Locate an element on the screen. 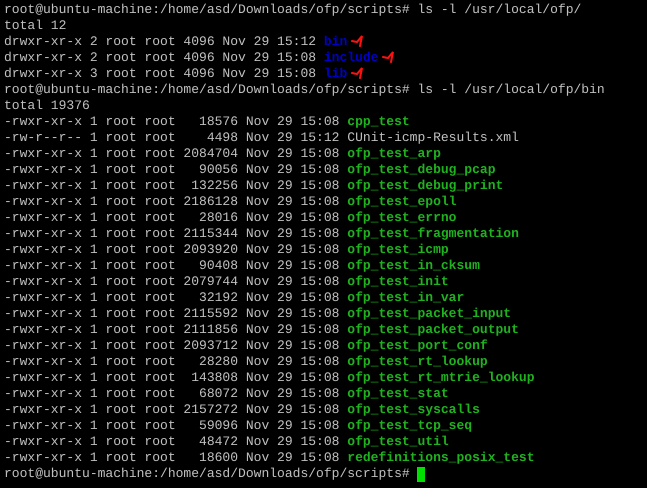 The height and width of the screenshot is (488, 647). file-info: -rwxr-xr-x 1 root root 18576 Nov 29 15:08 is located at coordinates (172, 122).